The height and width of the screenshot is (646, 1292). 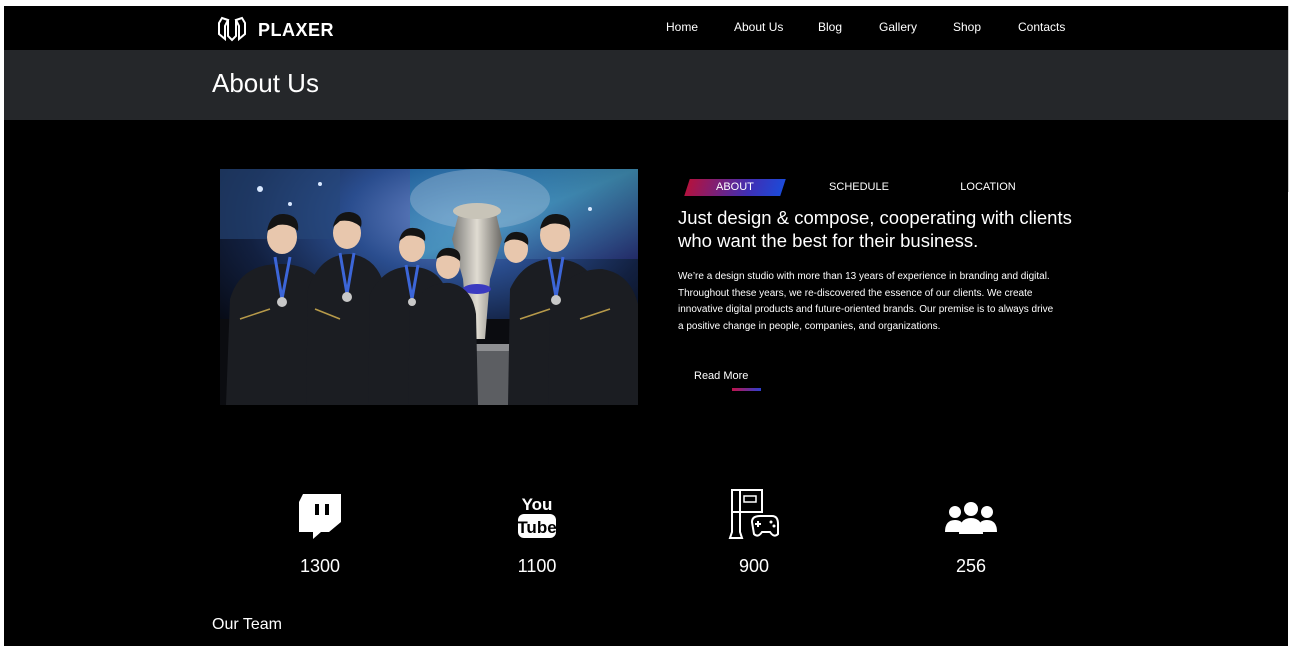 What do you see at coordinates (429, 287) in the screenshot?
I see `team-trophy-photo` at bounding box center [429, 287].